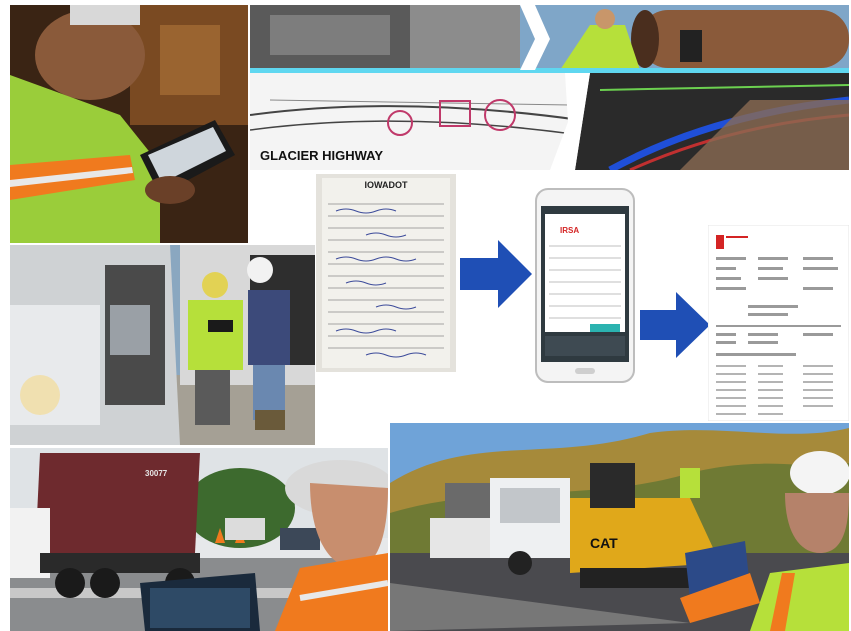 This screenshot has height=631, width=851. What do you see at coordinates (778, 323) in the screenshot?
I see `digital-report-document` at bounding box center [778, 323].